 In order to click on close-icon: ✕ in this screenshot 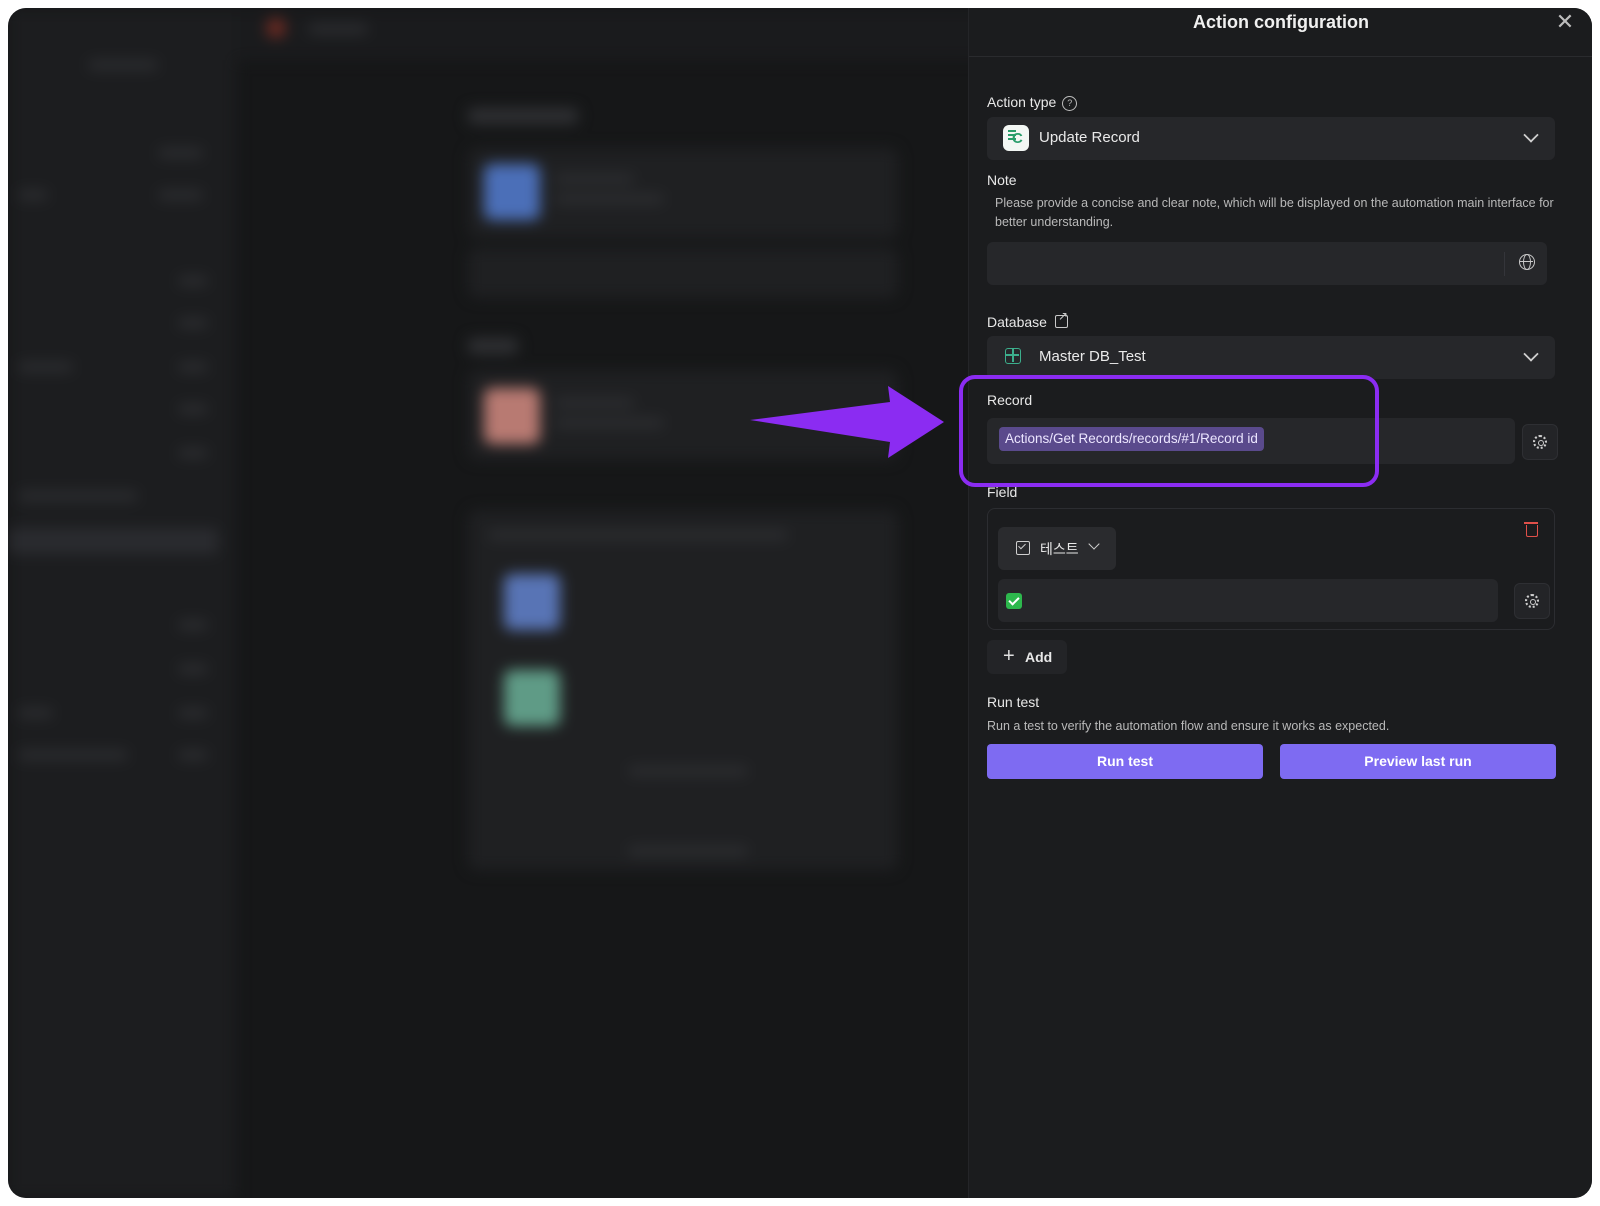, I will do `click(1565, 22)`.